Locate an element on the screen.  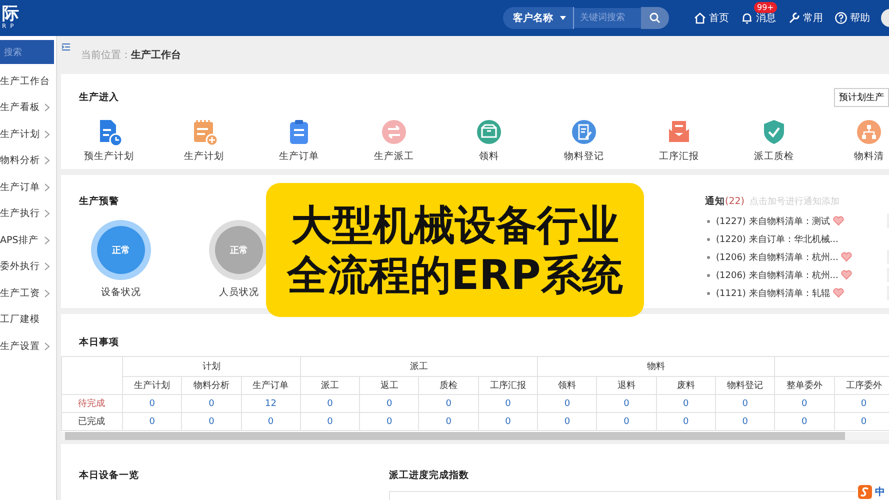
breadcrumb-current: 生产工作台 is located at coordinates (156, 55).